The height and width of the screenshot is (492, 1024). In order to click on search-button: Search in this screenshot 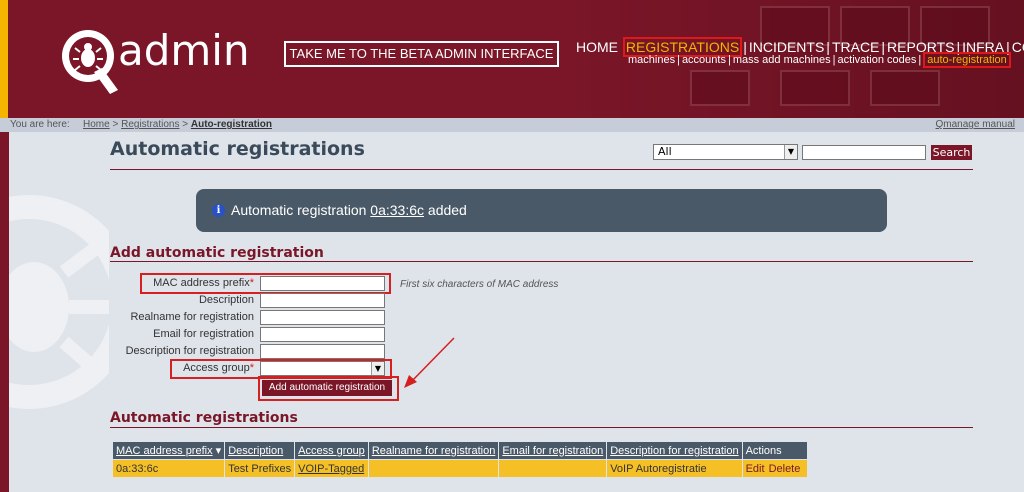, I will do `click(951, 152)`.